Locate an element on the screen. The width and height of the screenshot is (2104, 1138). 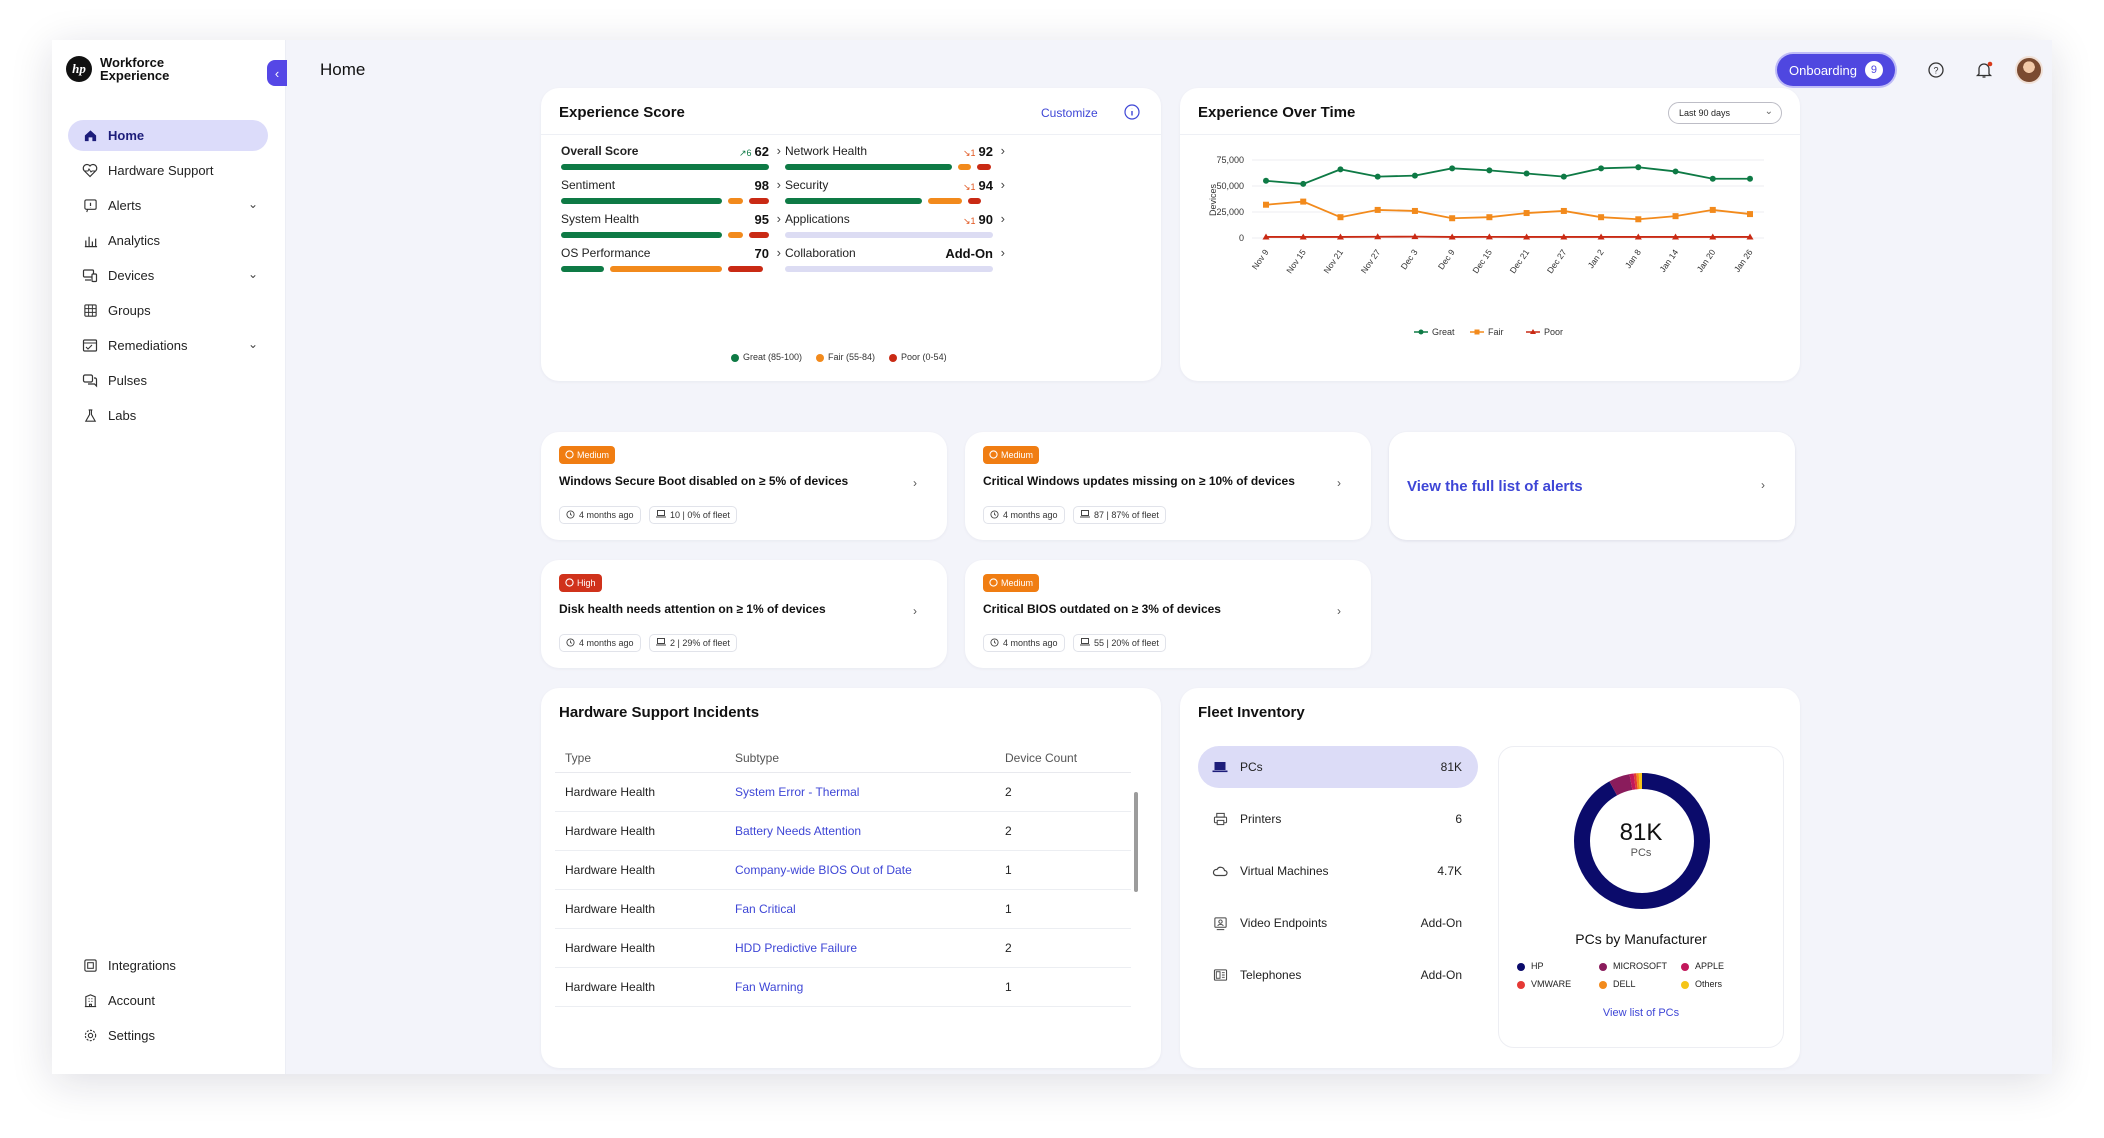
sidebar-item-alerts: Alerts ⌄ is located at coordinates (168, 205).